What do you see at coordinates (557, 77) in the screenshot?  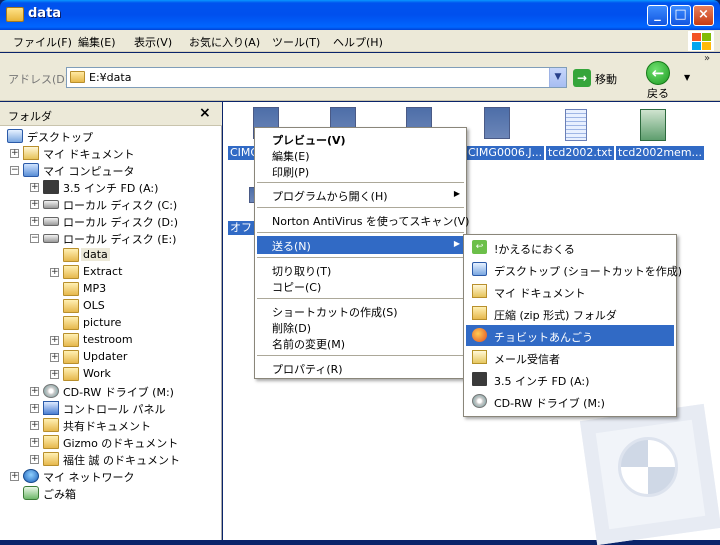 I see `chevron-down-icon: ▼` at bounding box center [557, 77].